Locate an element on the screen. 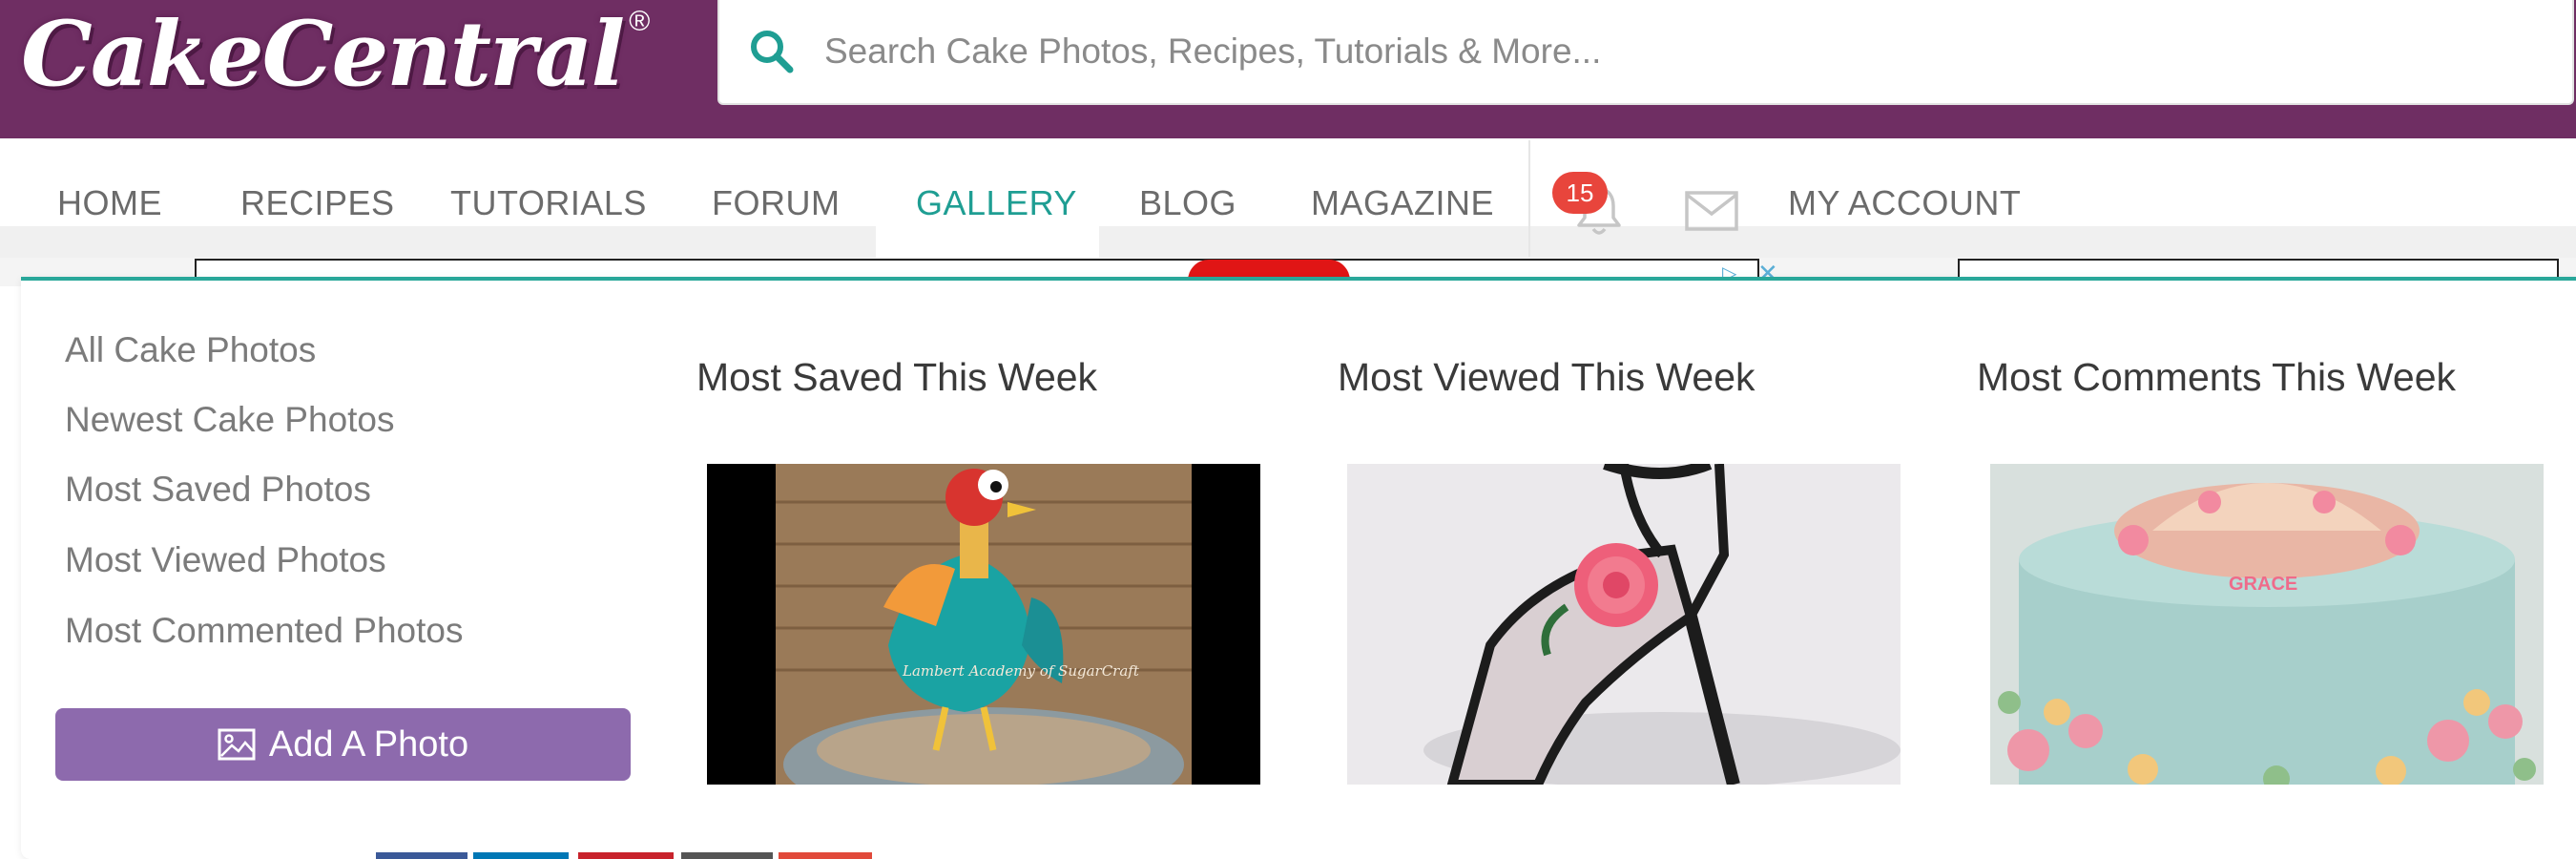  add-photo-button: Add A Photo is located at coordinates (343, 744).